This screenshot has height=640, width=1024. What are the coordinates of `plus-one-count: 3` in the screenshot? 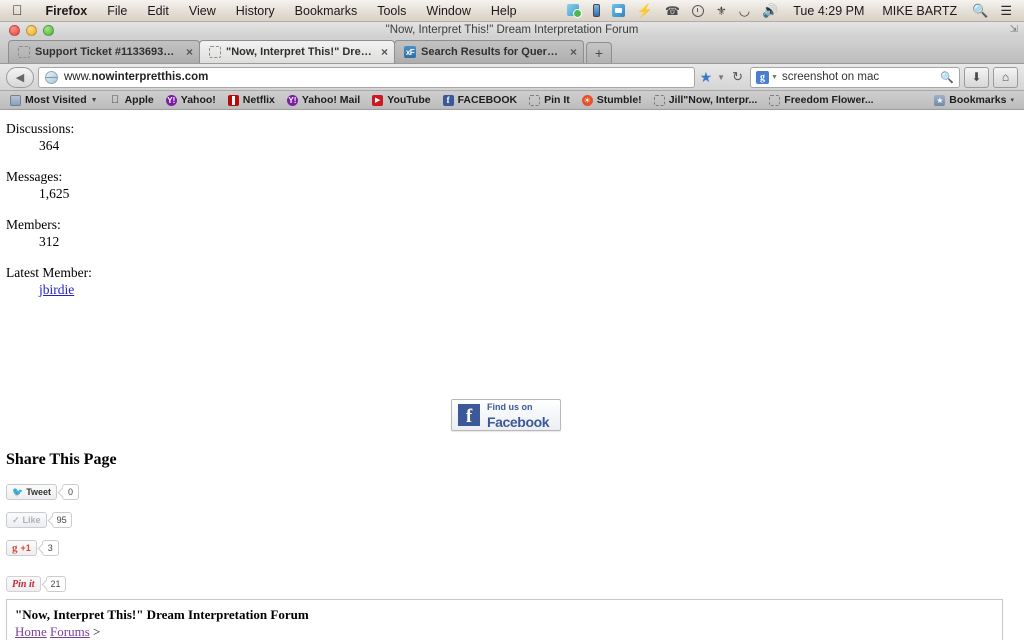 It's located at (50, 548).